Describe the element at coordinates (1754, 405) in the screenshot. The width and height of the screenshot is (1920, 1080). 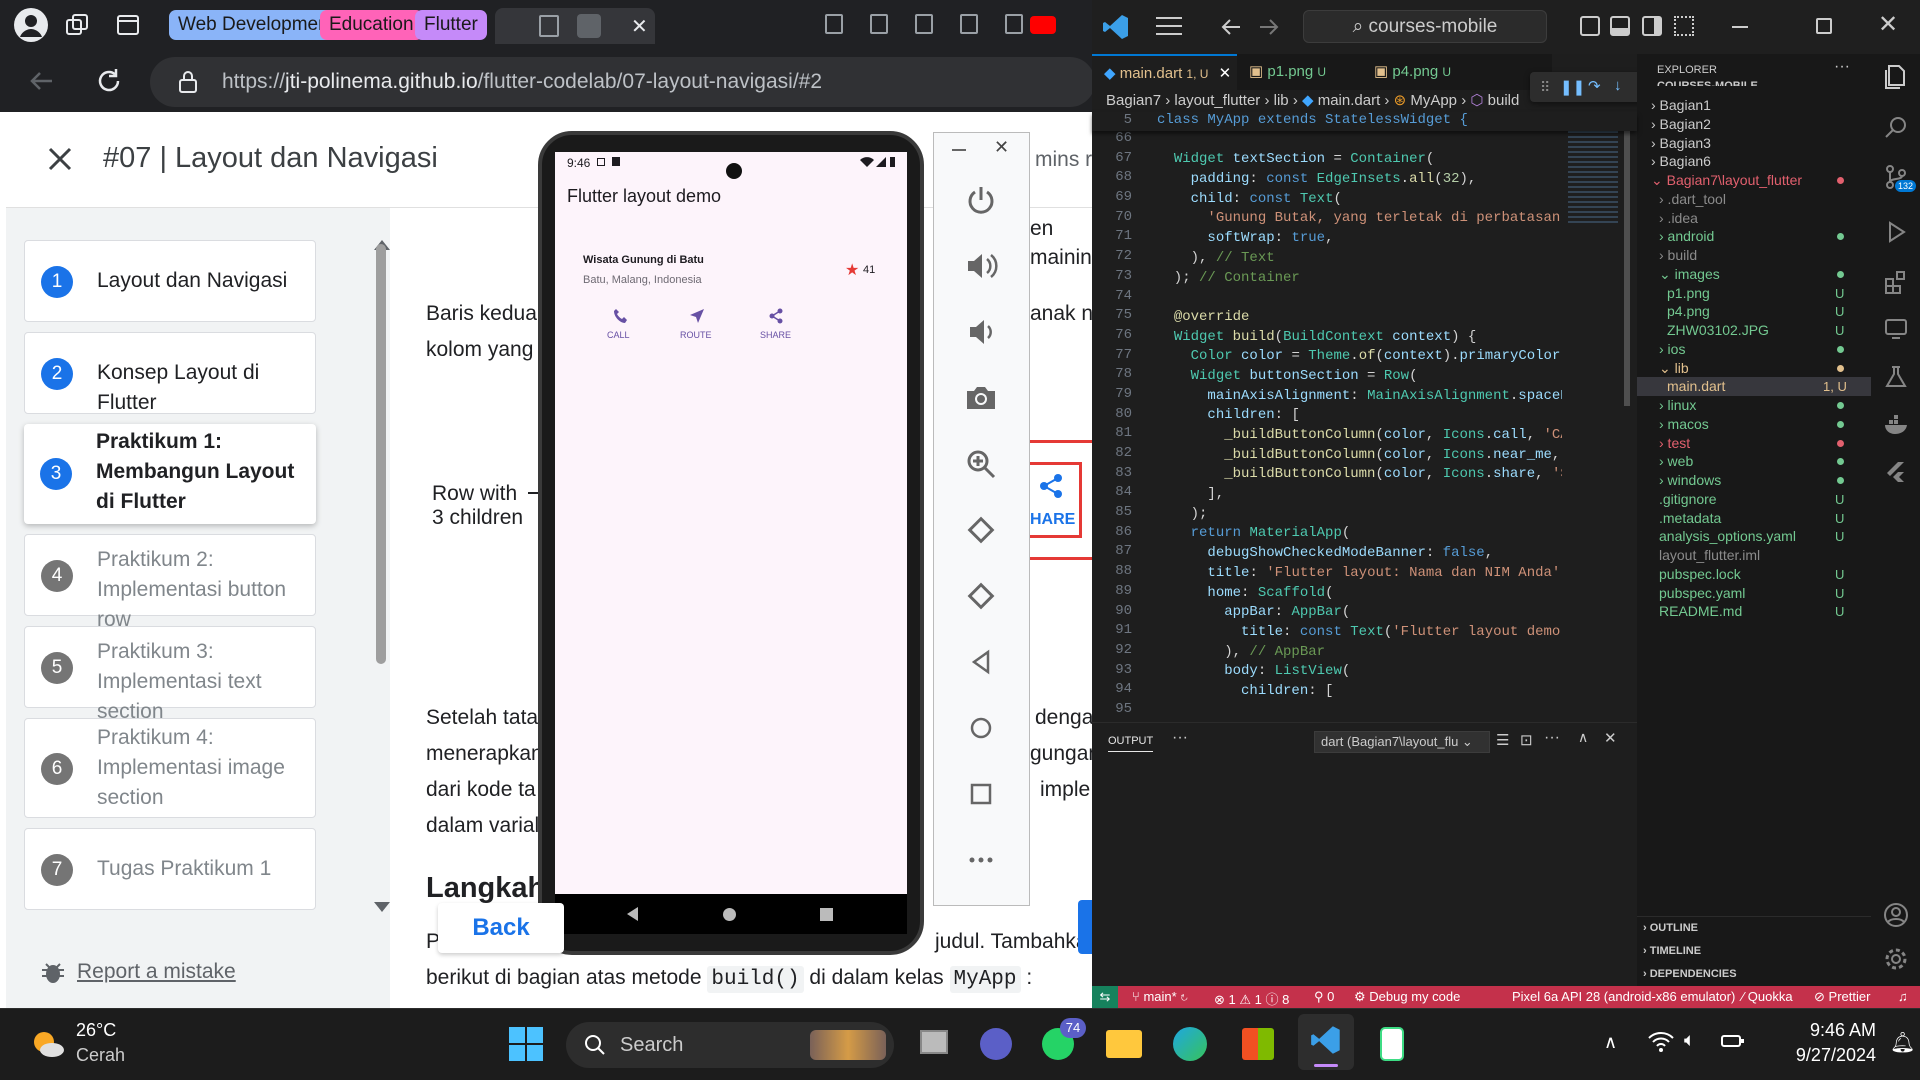
I see `tree-folder: › linux` at that location.